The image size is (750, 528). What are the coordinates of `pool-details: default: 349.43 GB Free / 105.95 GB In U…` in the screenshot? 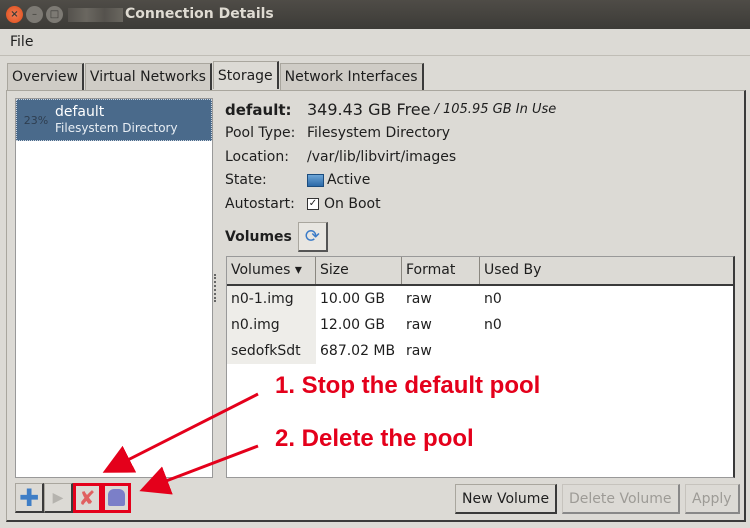 It's located at (390, 157).